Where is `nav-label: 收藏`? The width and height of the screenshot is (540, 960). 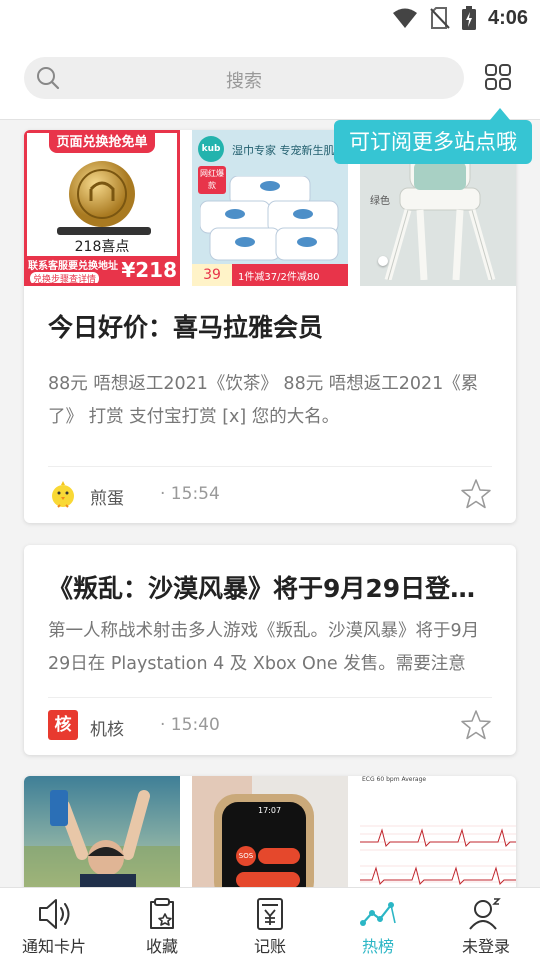
nav-label: 收藏 is located at coordinates (161, 946).